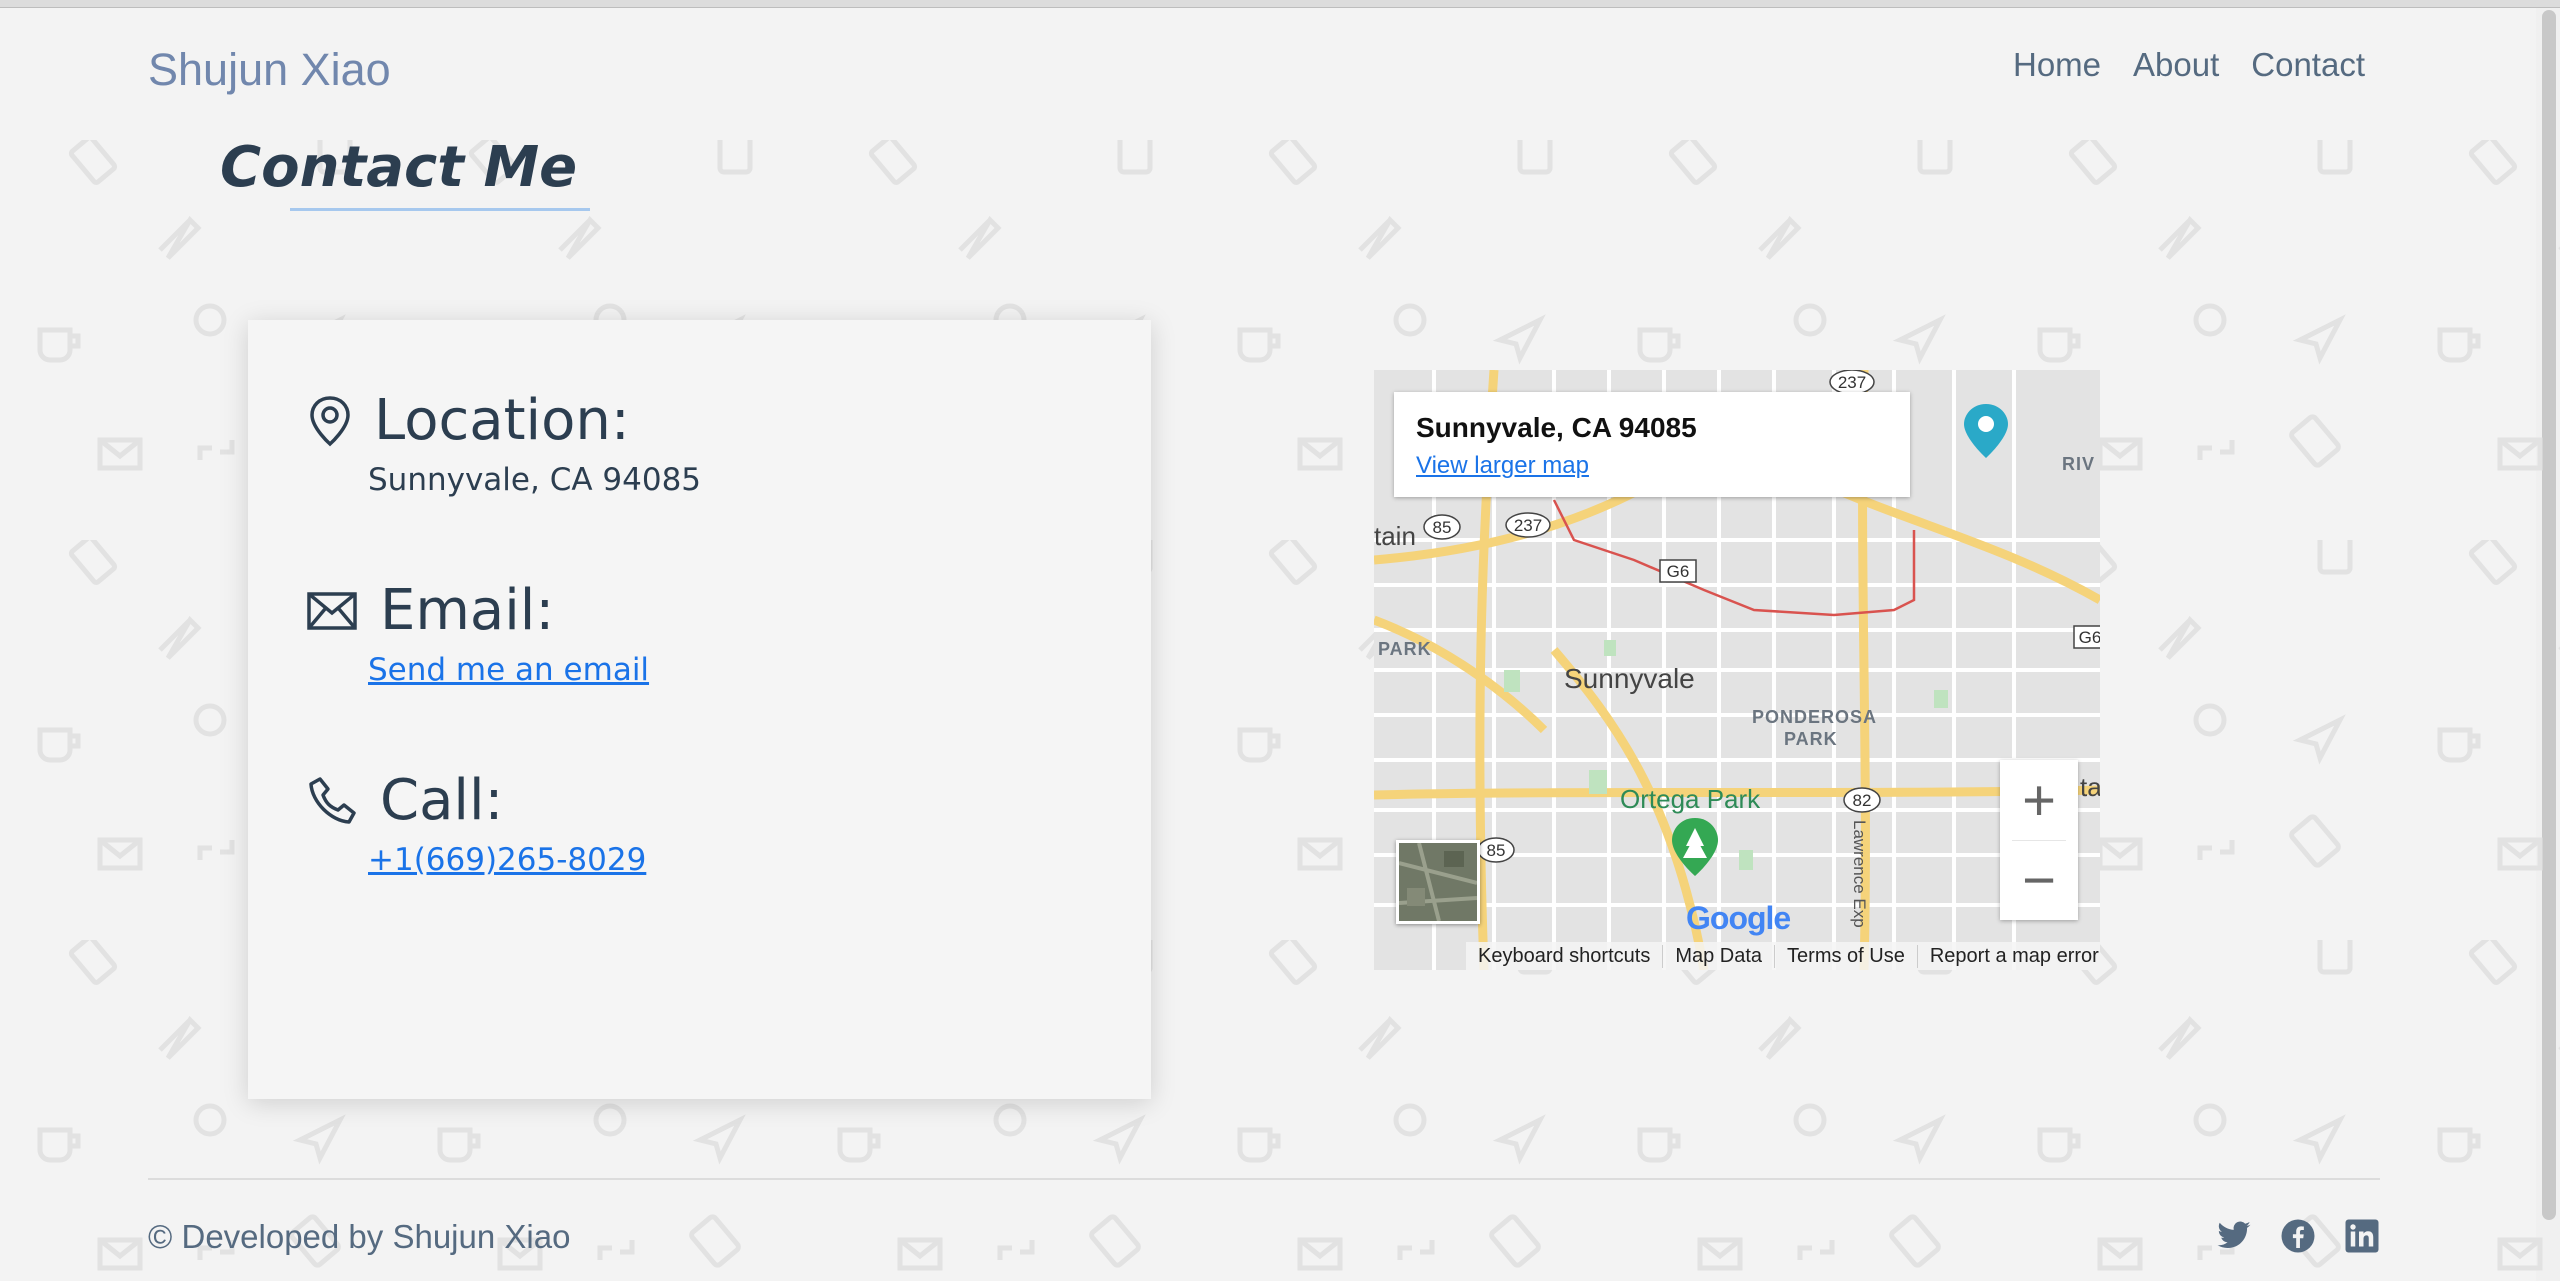  I want to click on location-heading-row: Location:, so click(469, 420).